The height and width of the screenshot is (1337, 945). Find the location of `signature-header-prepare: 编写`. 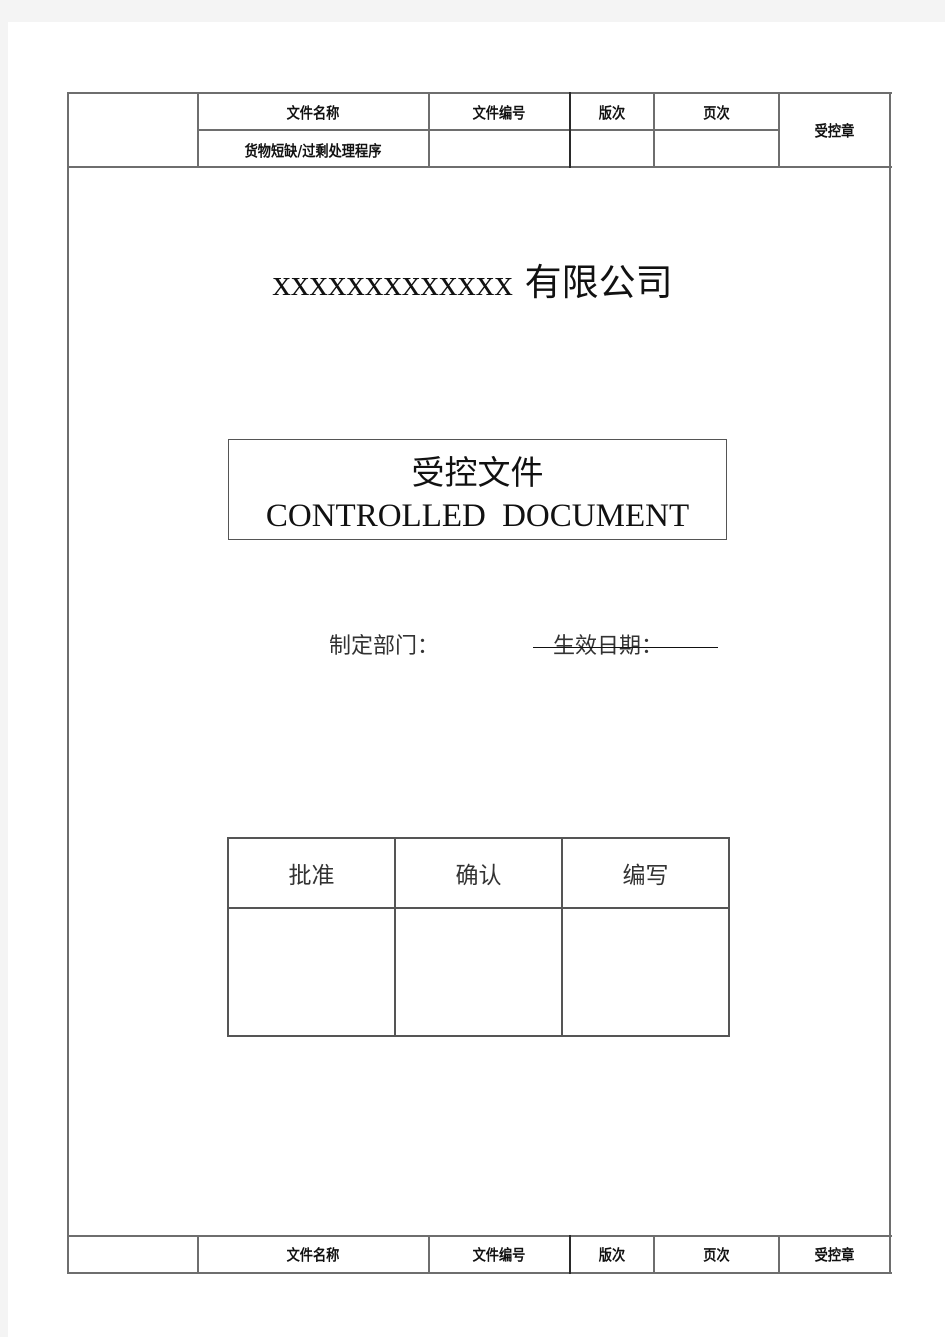

signature-header-prepare: 编写 is located at coordinates (645, 873).